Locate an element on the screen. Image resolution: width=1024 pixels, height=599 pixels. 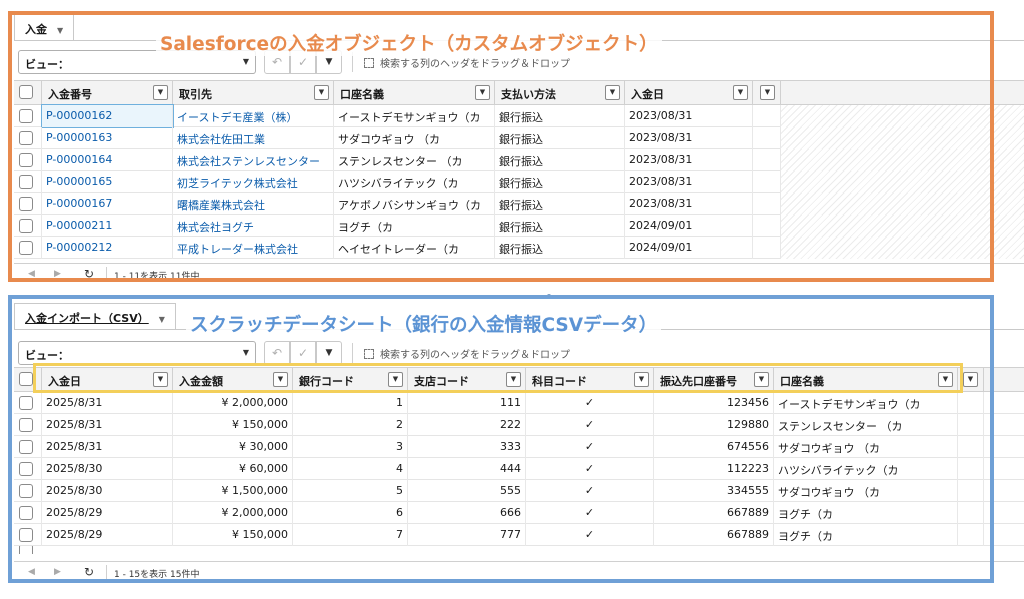
column-header-payment-date: 入金日 ▼ is located at coordinates (689, 93).